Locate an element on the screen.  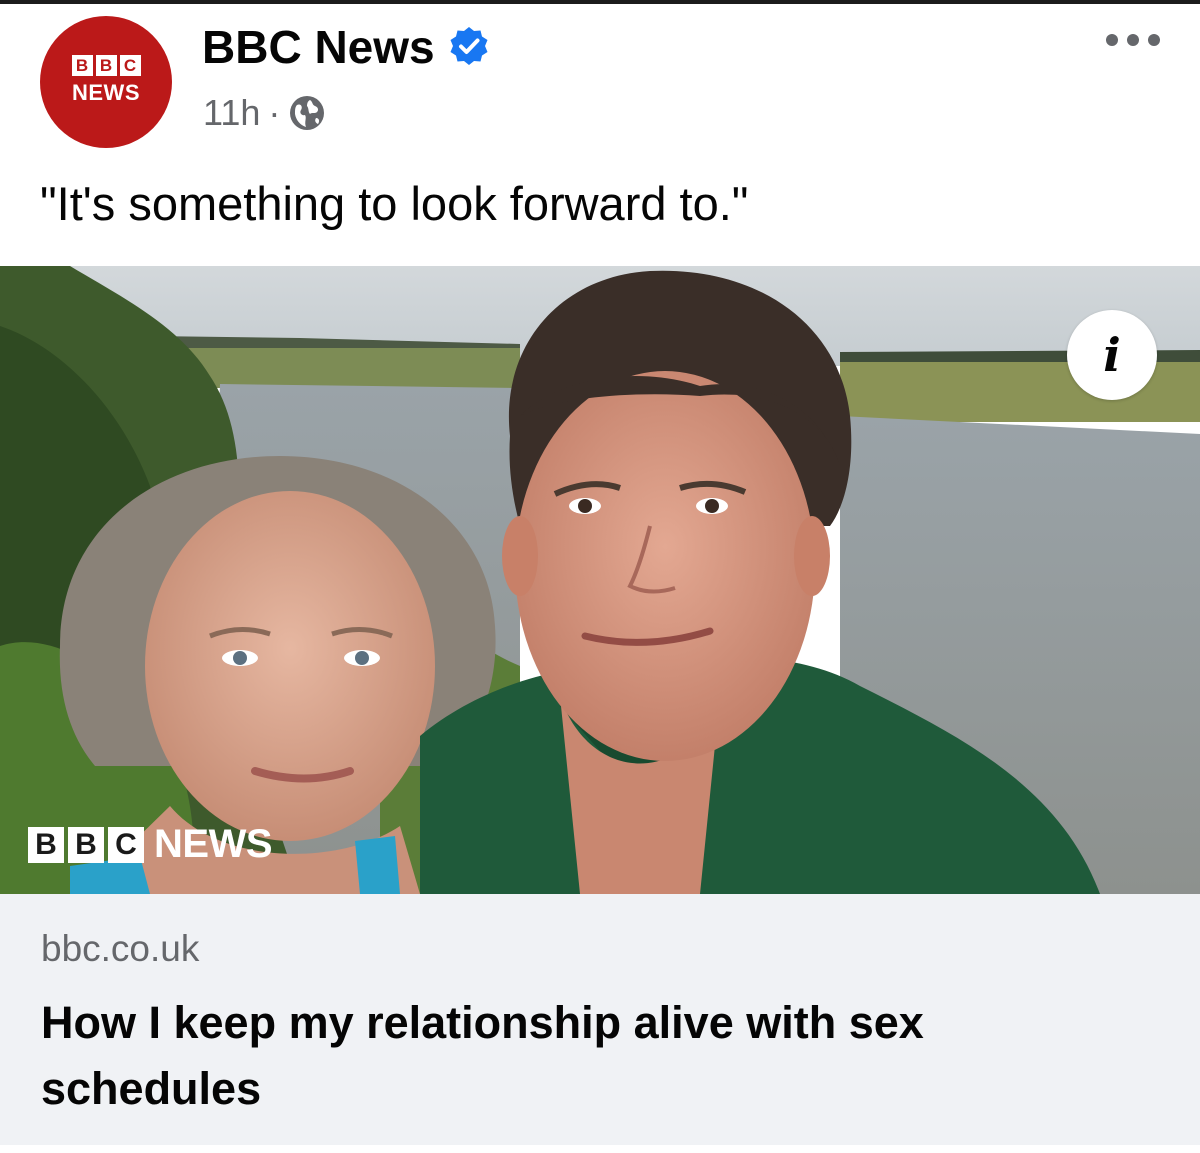
post-meta: 11h · is located at coordinates (264, 113).